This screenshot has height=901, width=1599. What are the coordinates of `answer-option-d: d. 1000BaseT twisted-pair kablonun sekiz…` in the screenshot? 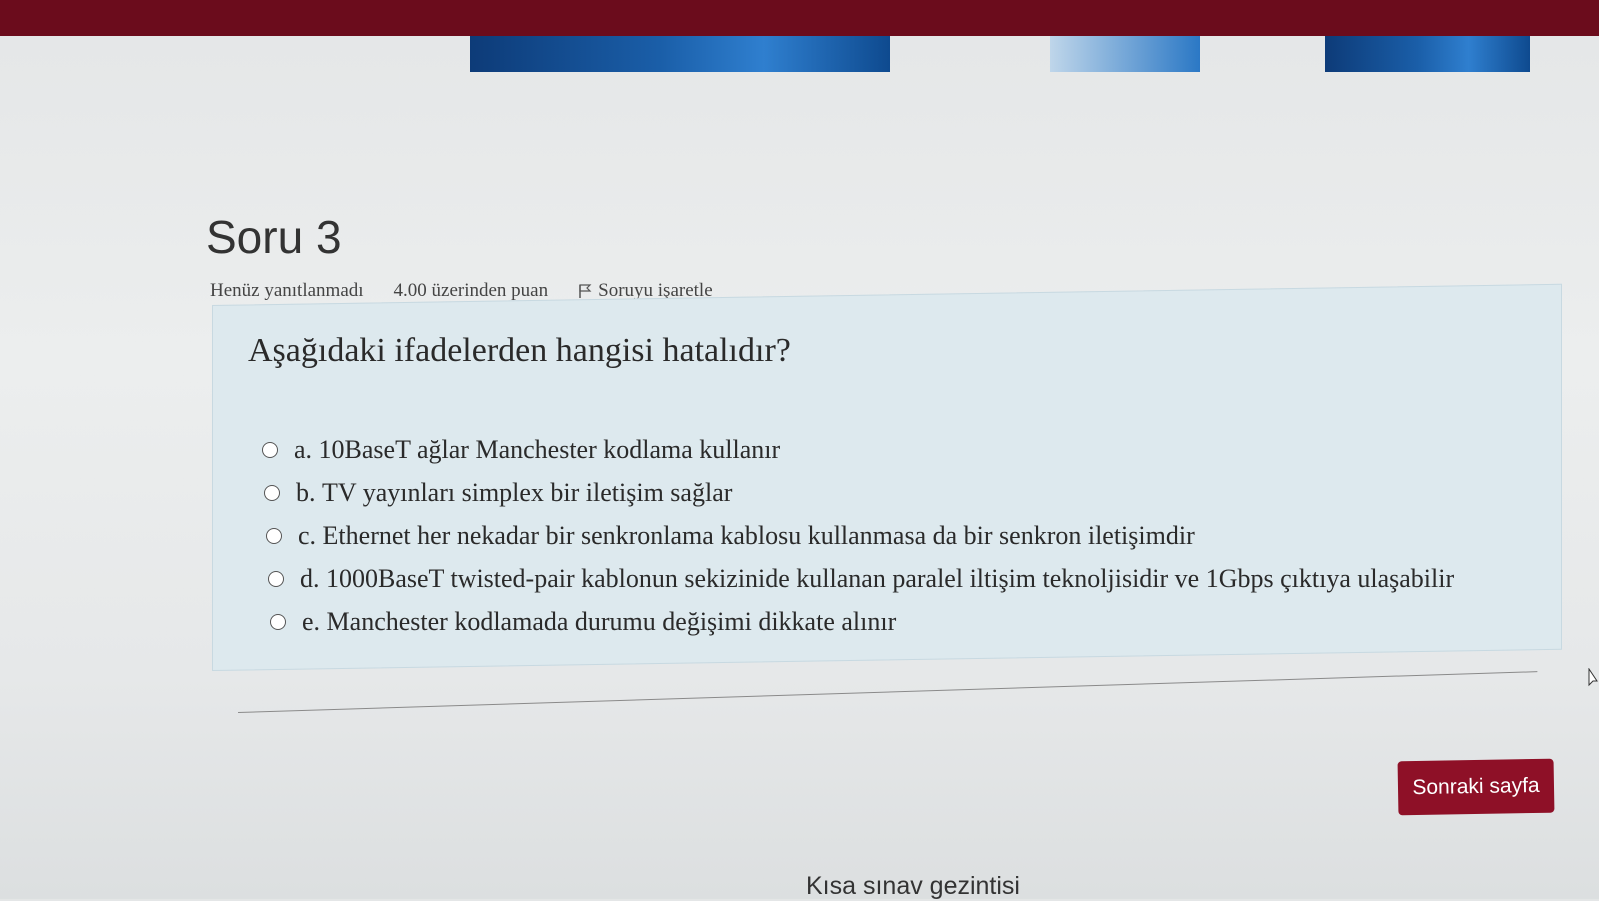 It's located at (902, 578).